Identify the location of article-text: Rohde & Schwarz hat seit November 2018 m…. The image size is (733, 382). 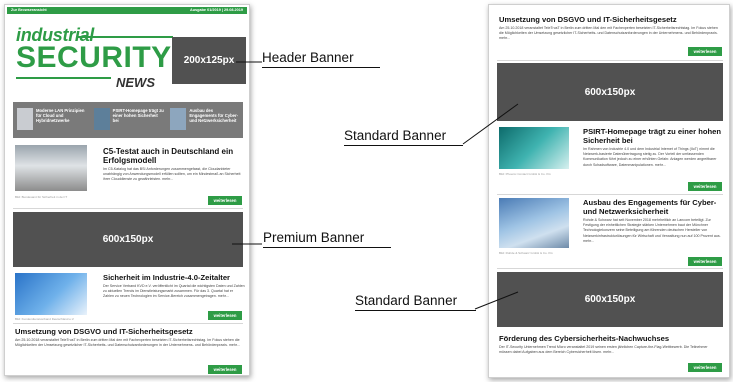
(652, 230).